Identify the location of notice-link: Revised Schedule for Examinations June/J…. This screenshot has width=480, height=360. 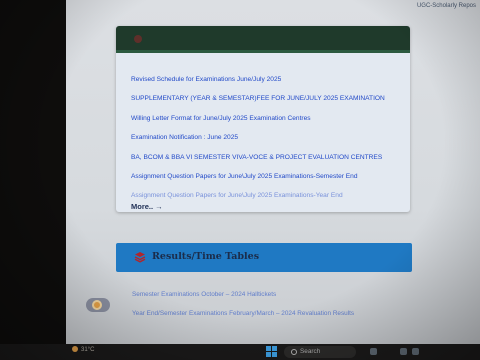
(270, 80).